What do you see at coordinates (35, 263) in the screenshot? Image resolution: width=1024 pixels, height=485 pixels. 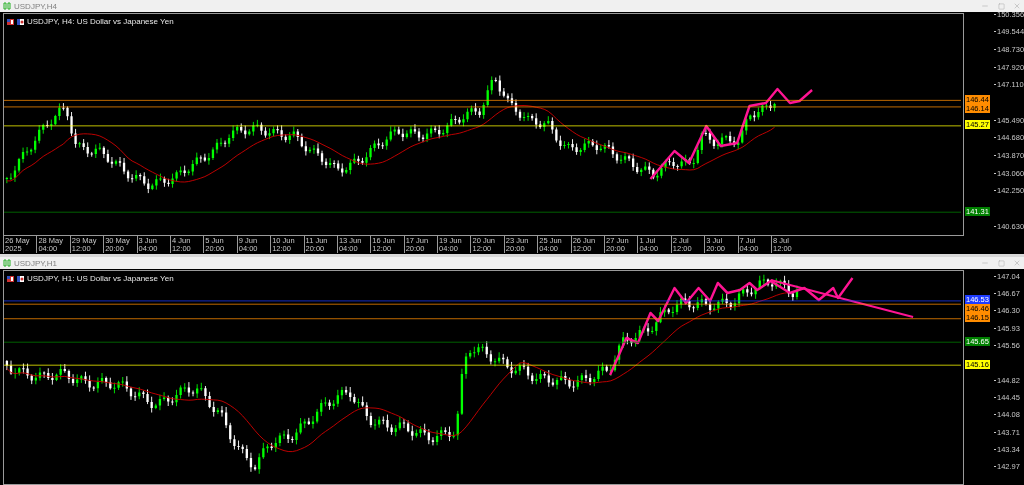 I see `window-title: USDJPY,H1` at bounding box center [35, 263].